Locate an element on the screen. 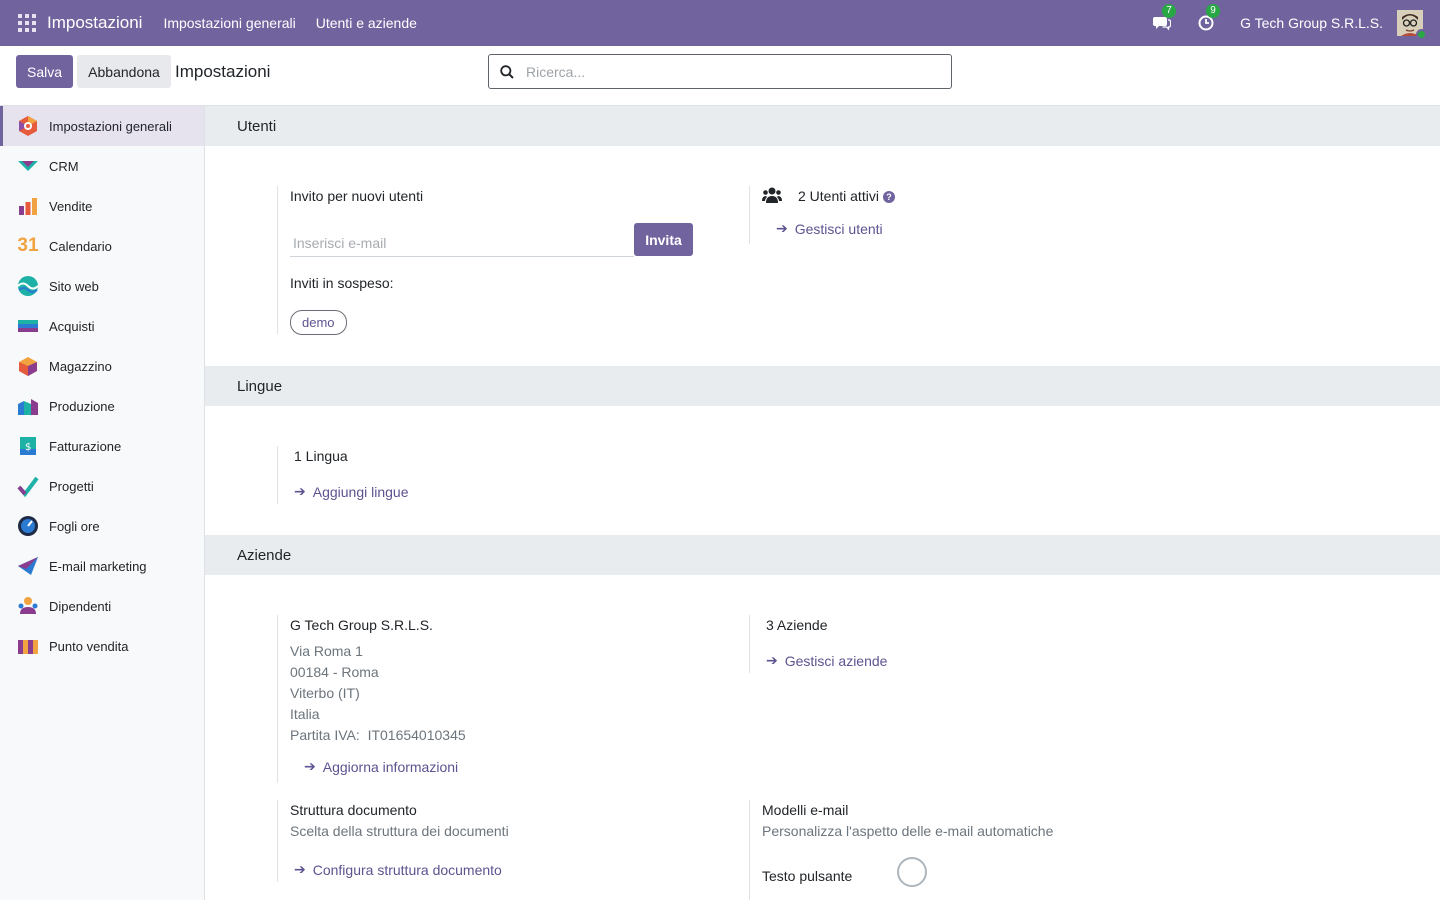  sidebar-item-pos: Punto vendita is located at coordinates (102, 646).